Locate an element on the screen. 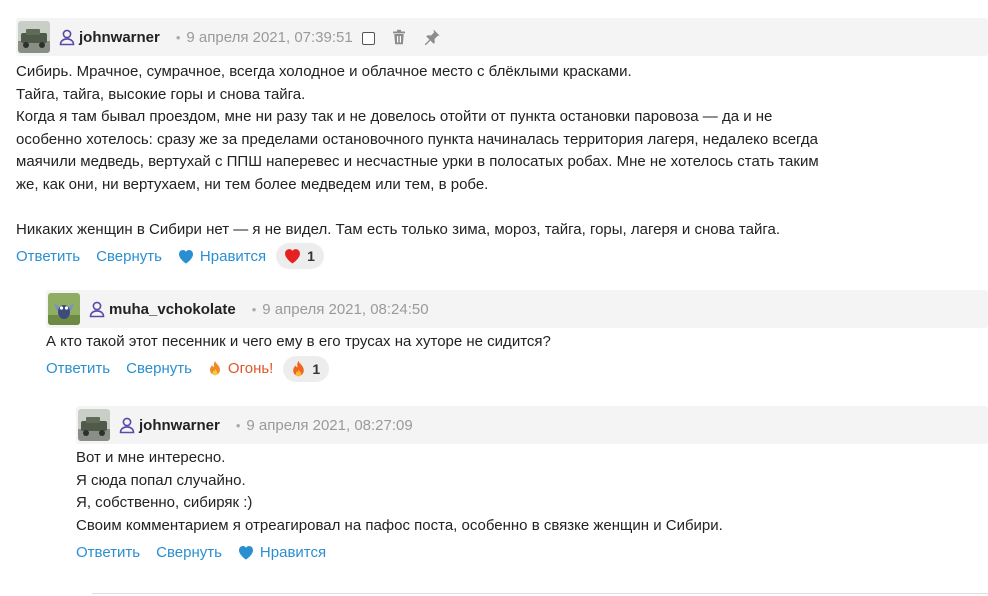 The image size is (988, 596). pin-icon is located at coordinates (432, 37).